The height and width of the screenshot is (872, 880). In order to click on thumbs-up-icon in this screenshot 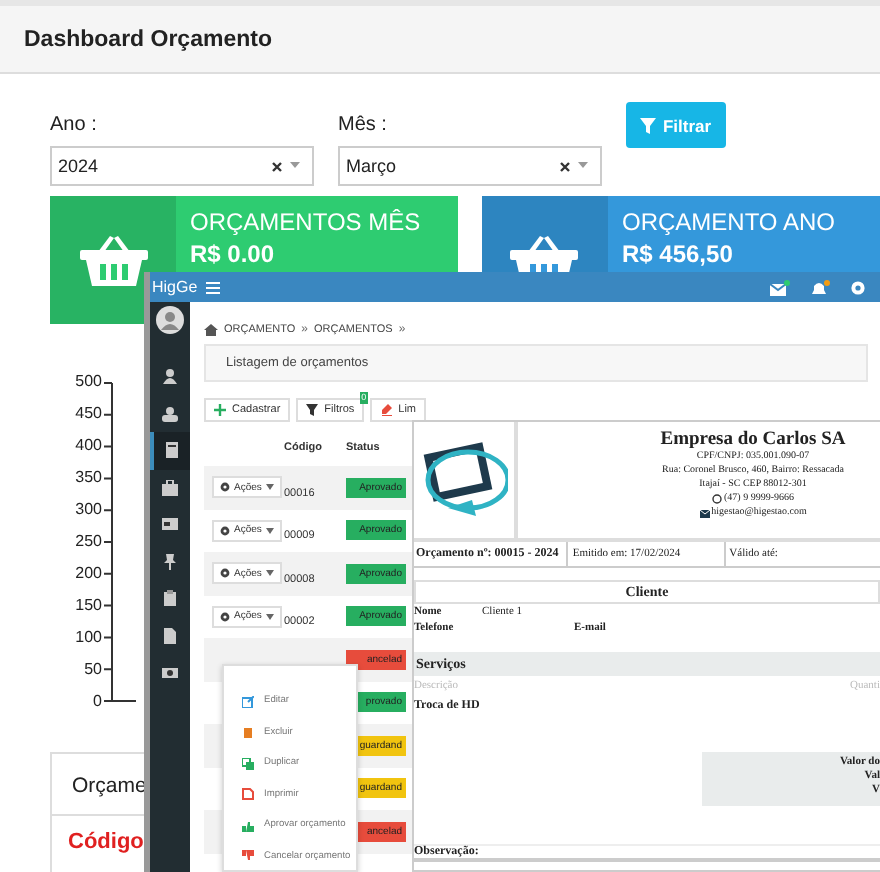, I will do `click(248, 825)`.